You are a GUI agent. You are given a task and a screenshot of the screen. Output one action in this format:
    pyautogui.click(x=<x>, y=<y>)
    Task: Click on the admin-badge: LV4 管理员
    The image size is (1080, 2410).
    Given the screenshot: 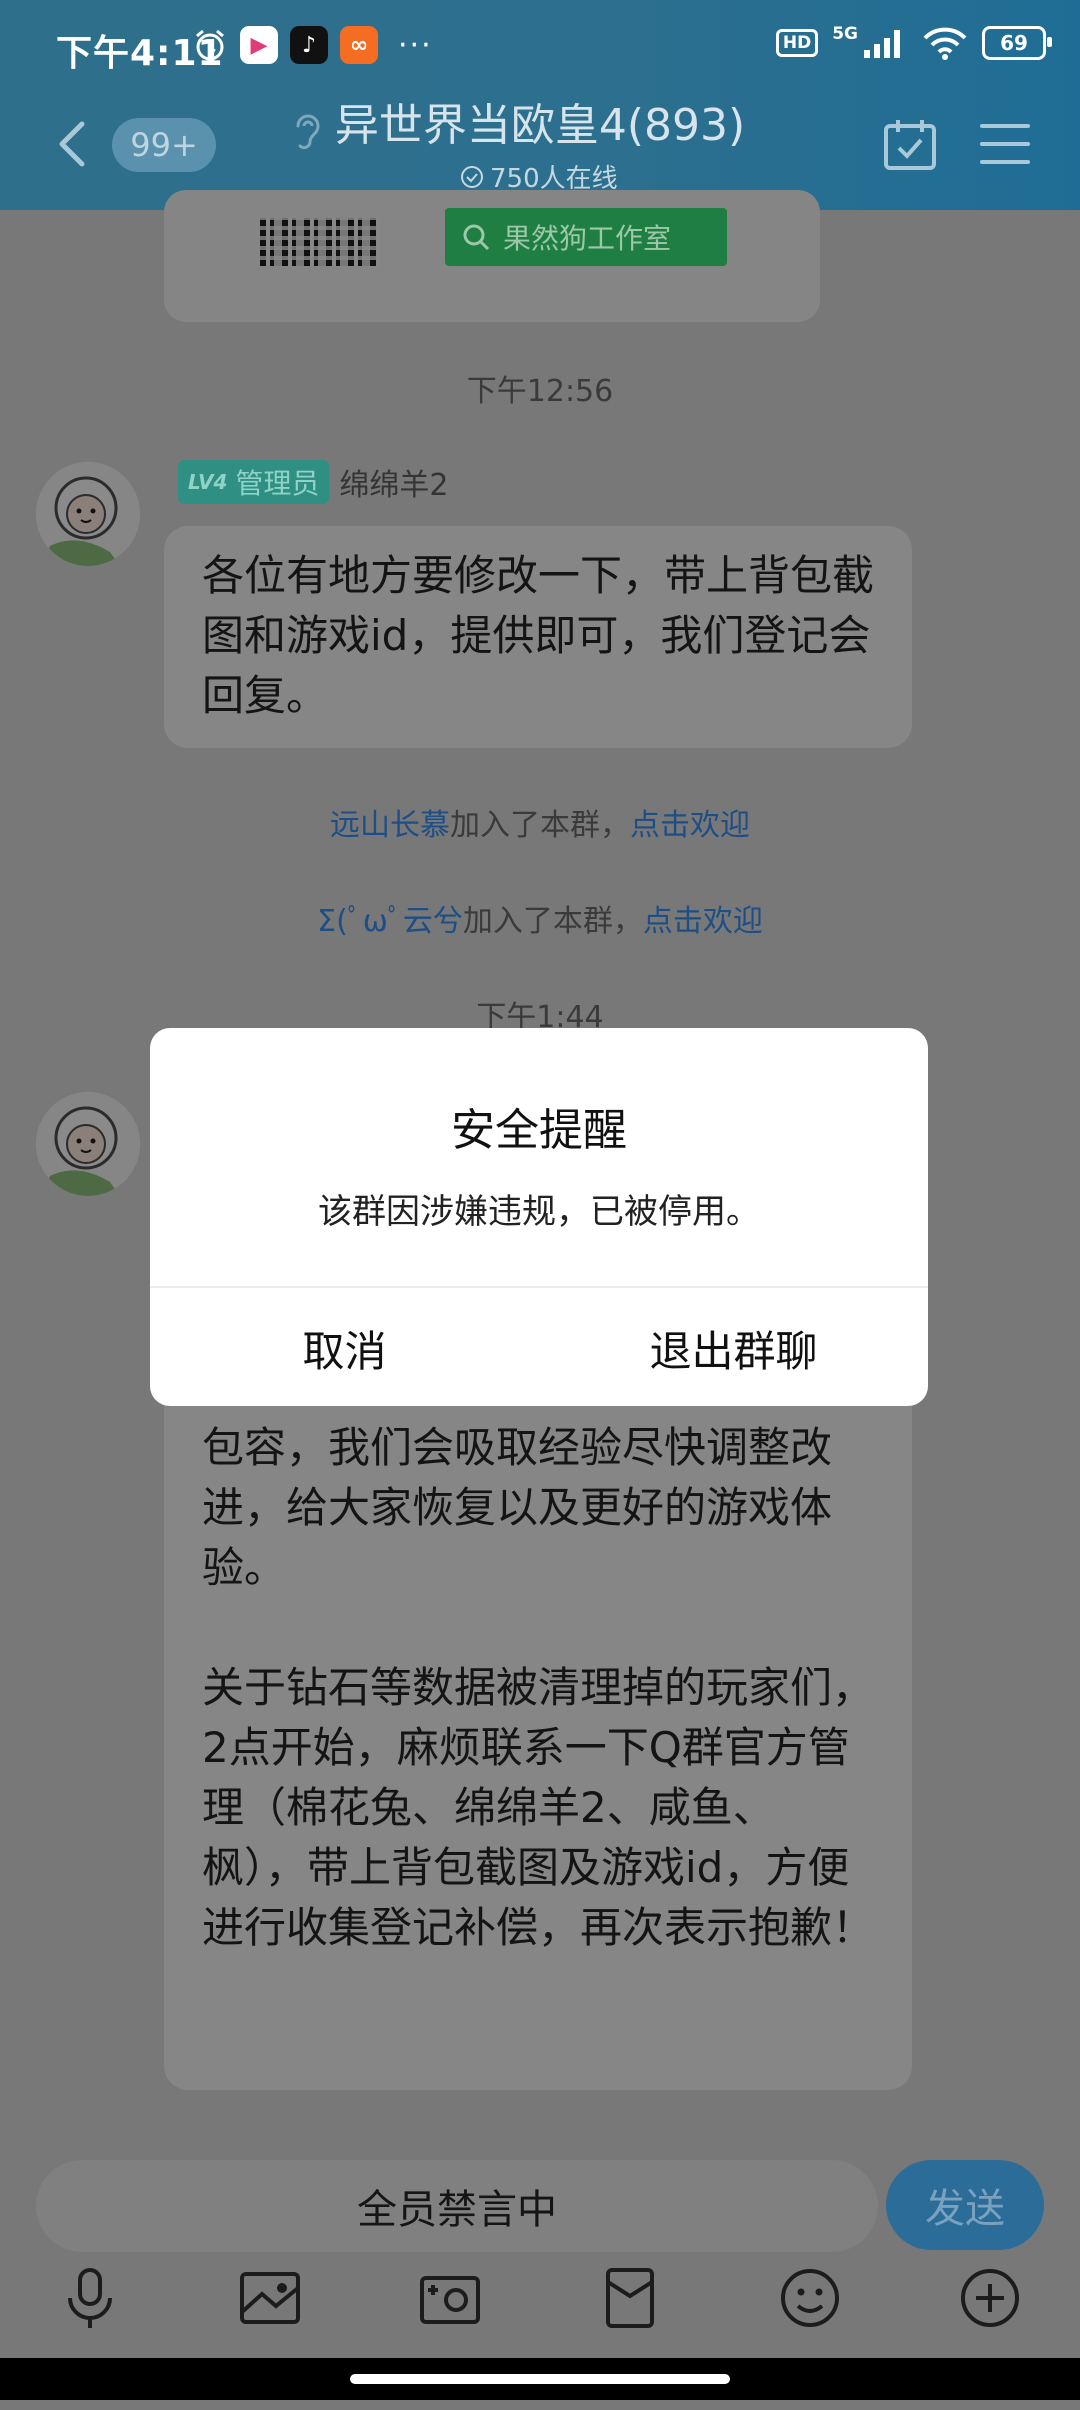 What is the action you would take?
    pyautogui.click(x=254, y=482)
    